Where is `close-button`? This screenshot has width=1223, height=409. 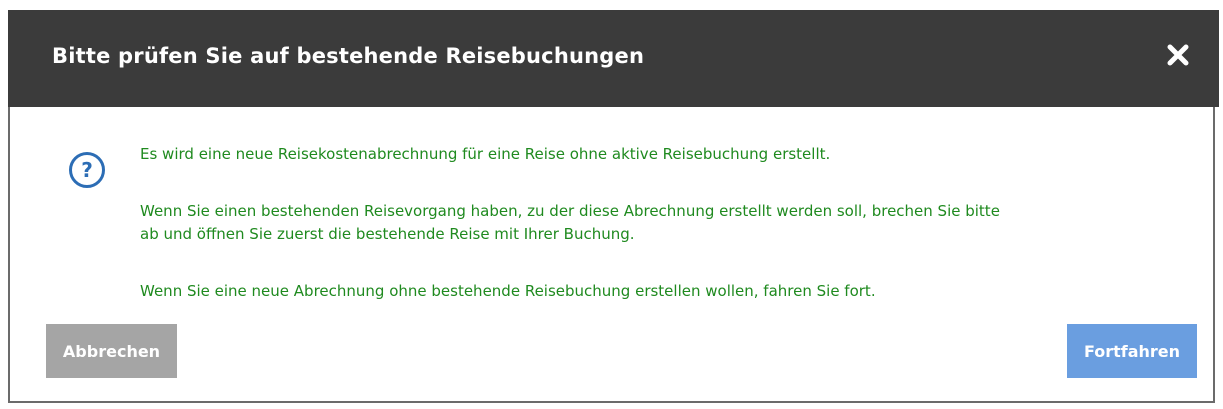 close-button is located at coordinates (1178, 55).